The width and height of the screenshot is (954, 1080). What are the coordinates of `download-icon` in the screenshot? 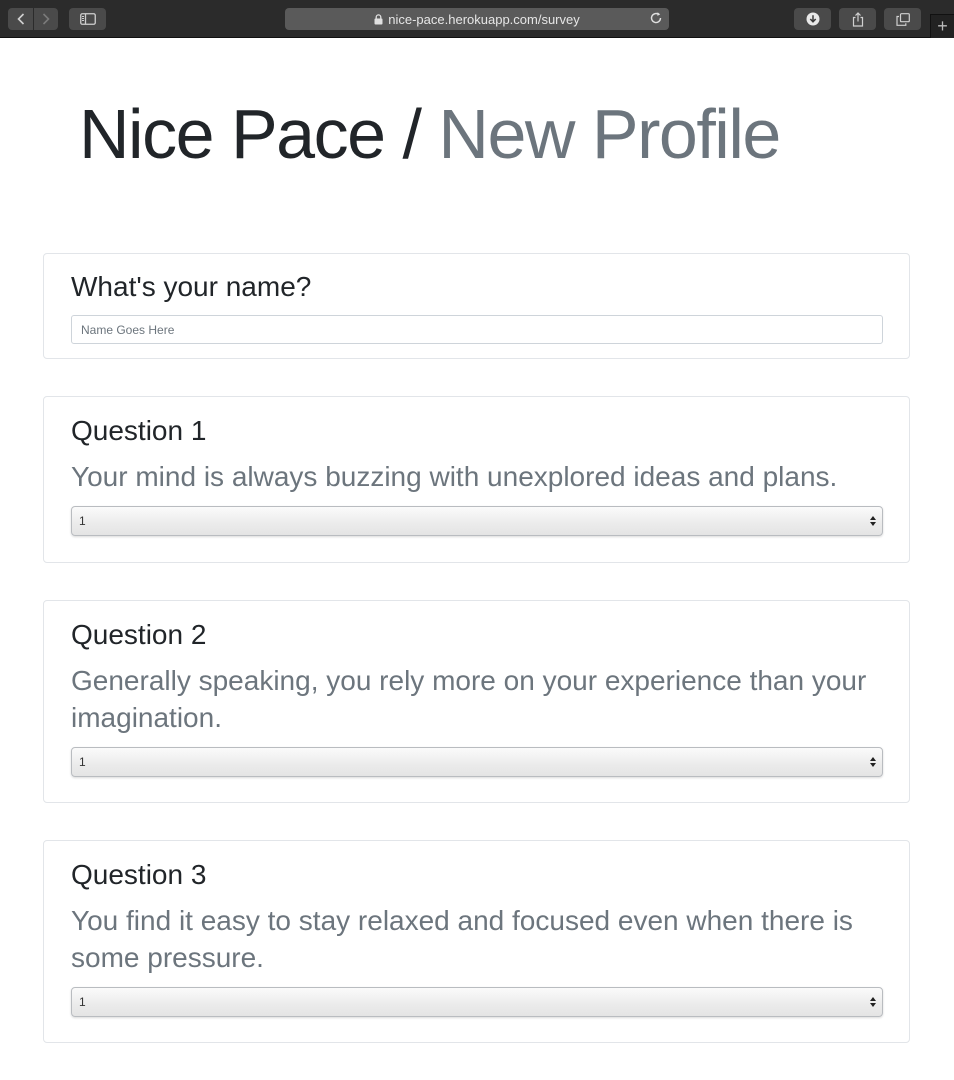 It's located at (812, 19).